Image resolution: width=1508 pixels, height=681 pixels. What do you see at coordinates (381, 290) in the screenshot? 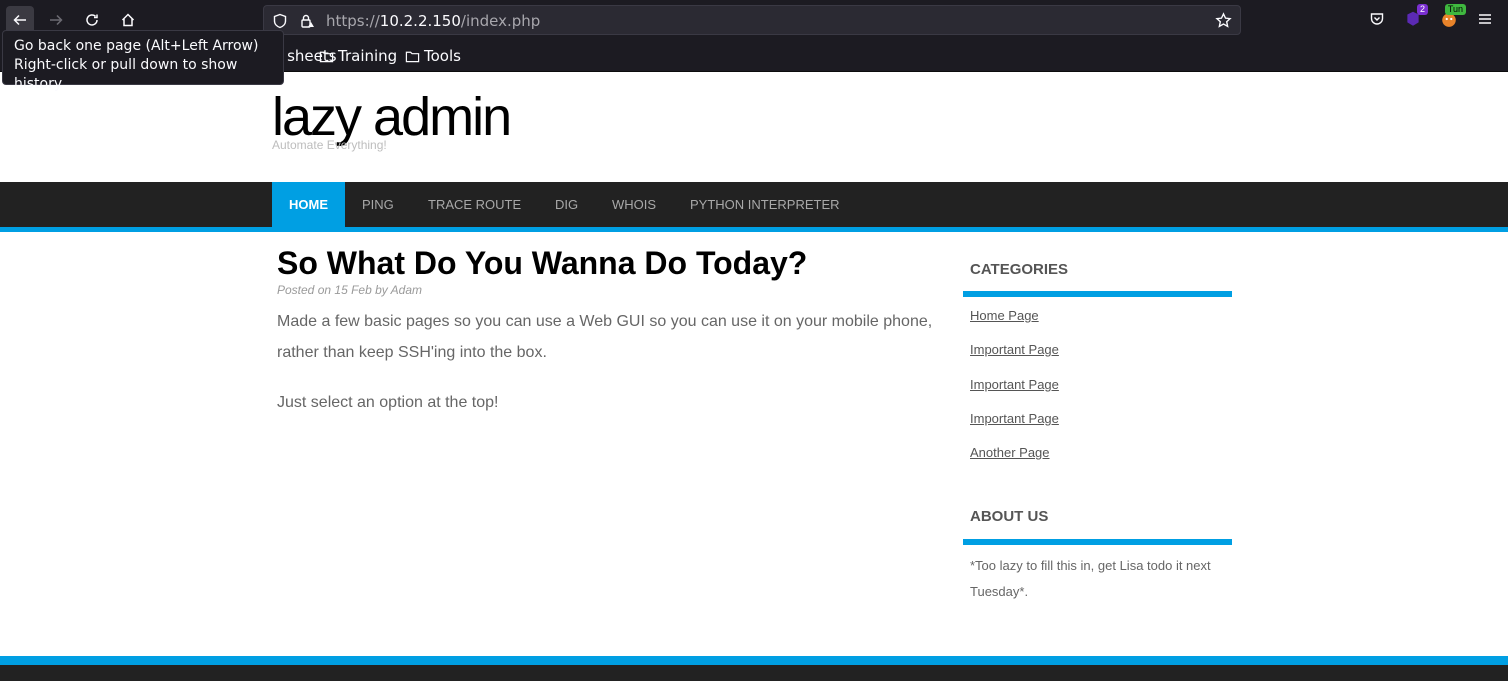
I see `post-meta-by: by` at bounding box center [381, 290].